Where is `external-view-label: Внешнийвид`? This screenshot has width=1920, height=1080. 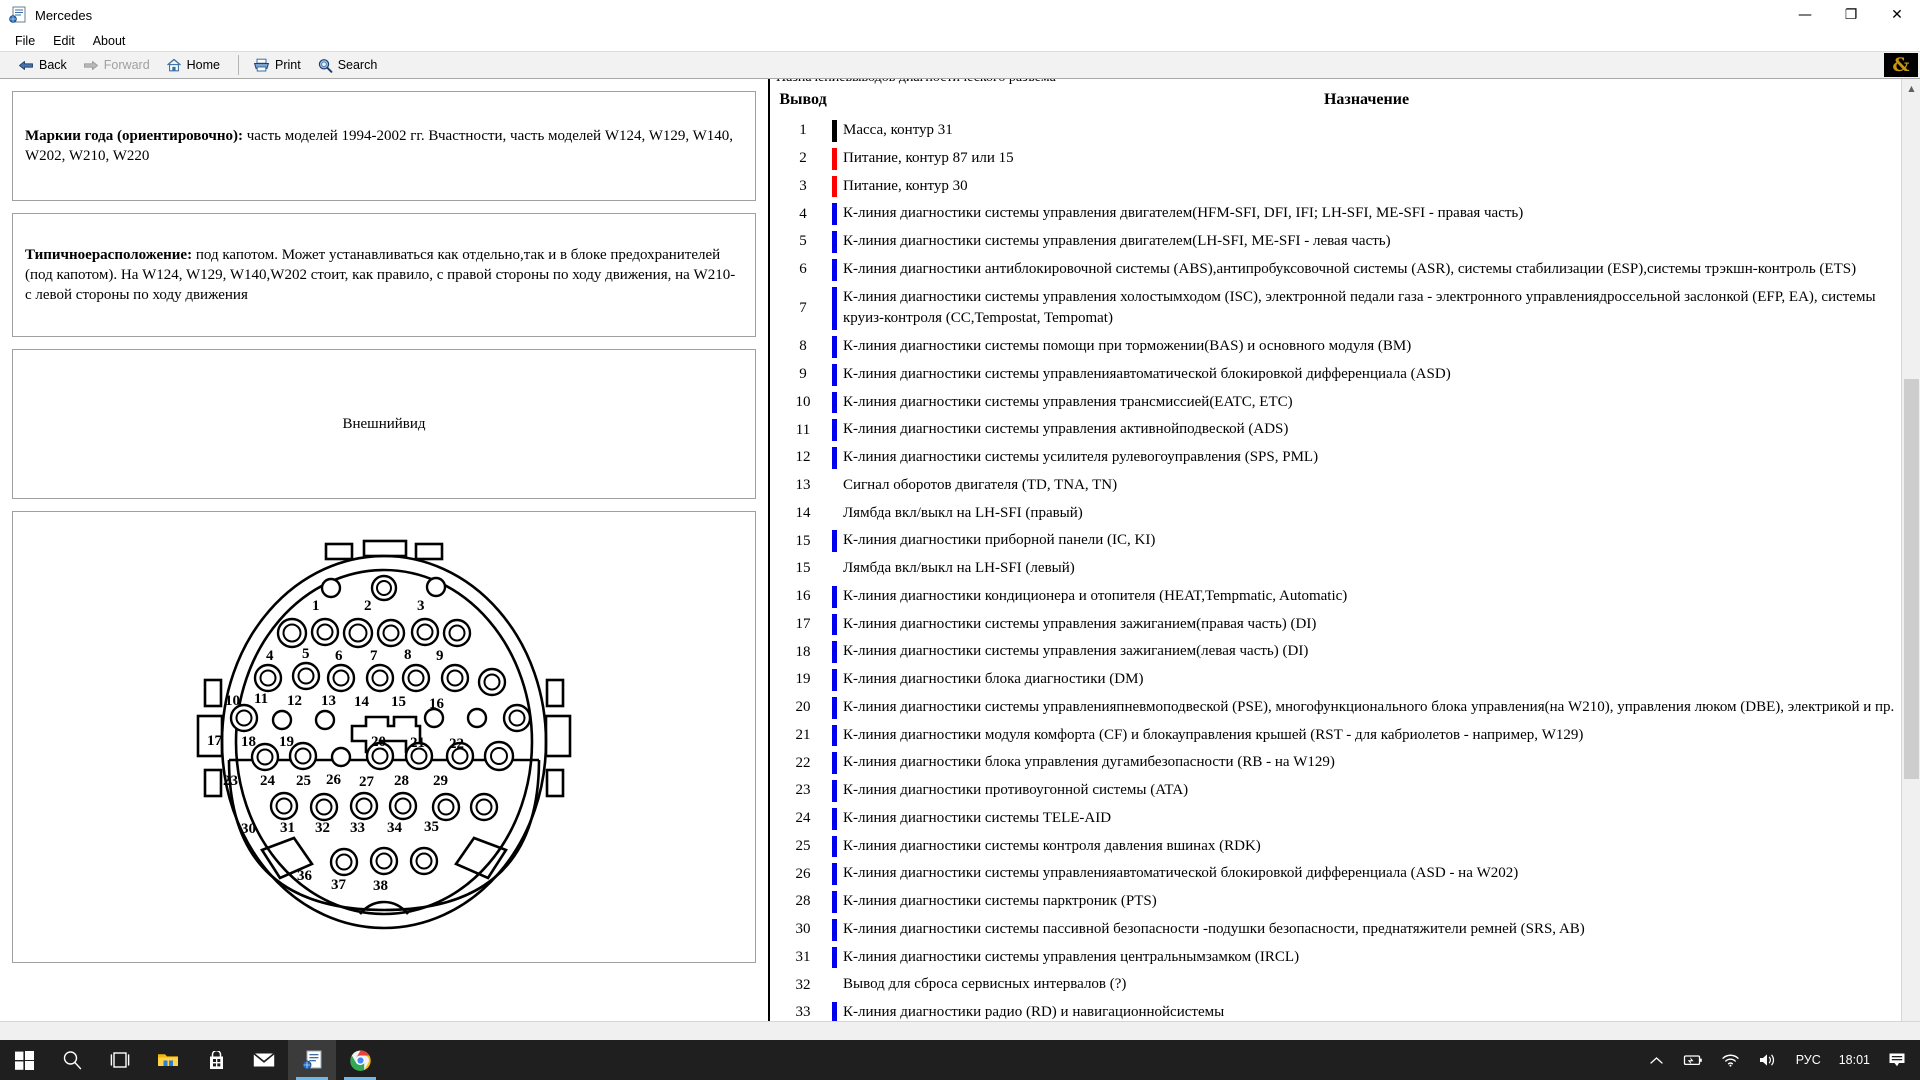
external-view-label: Внешнийвид is located at coordinates (384, 423).